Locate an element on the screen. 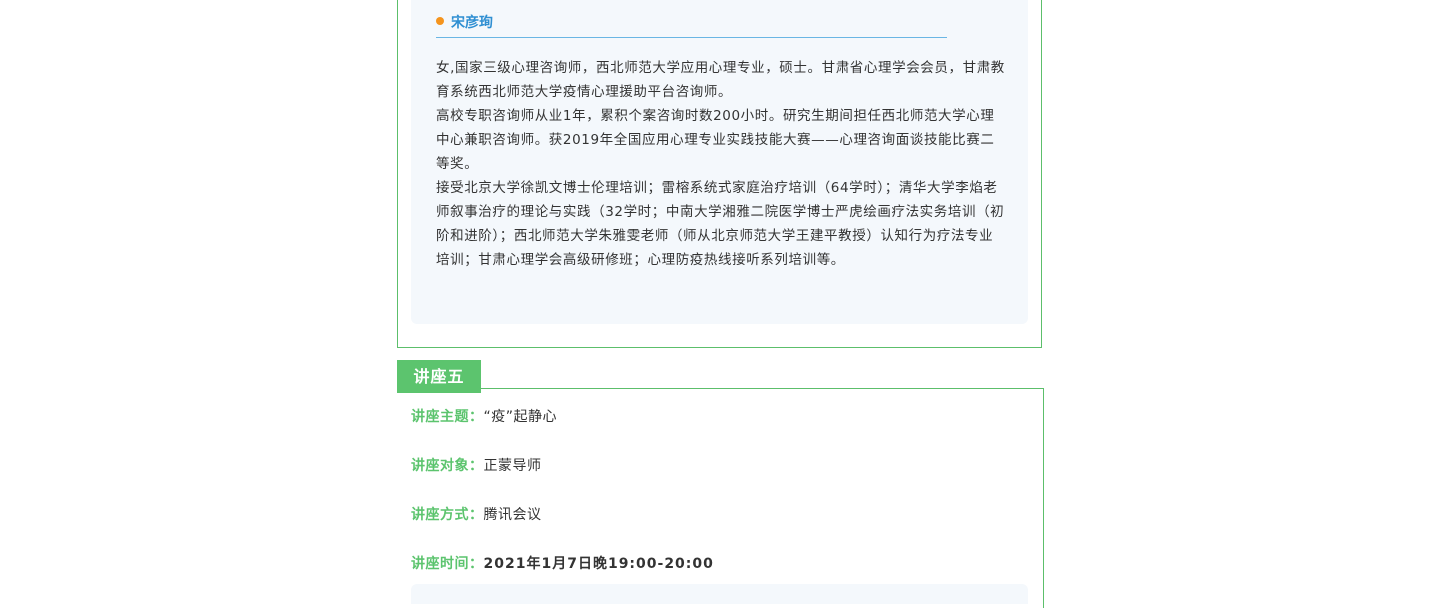 The height and width of the screenshot is (608, 1440). speaker-header: 宋彦珣 is located at coordinates (691, 24).